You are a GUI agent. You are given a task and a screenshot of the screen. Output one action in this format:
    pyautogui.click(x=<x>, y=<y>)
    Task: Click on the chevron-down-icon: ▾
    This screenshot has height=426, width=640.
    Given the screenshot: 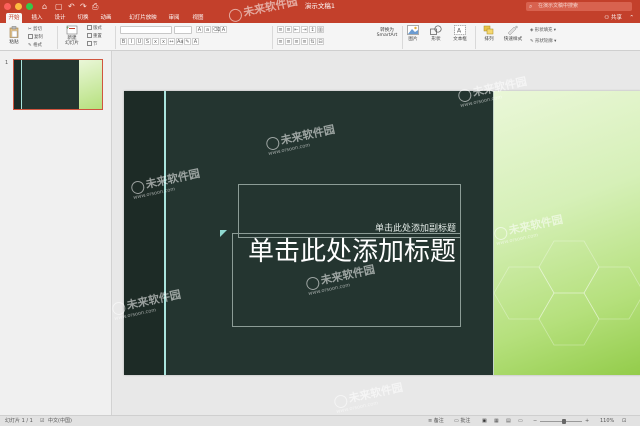 What is the action you would take?
    pyautogui.click(x=555, y=41)
    